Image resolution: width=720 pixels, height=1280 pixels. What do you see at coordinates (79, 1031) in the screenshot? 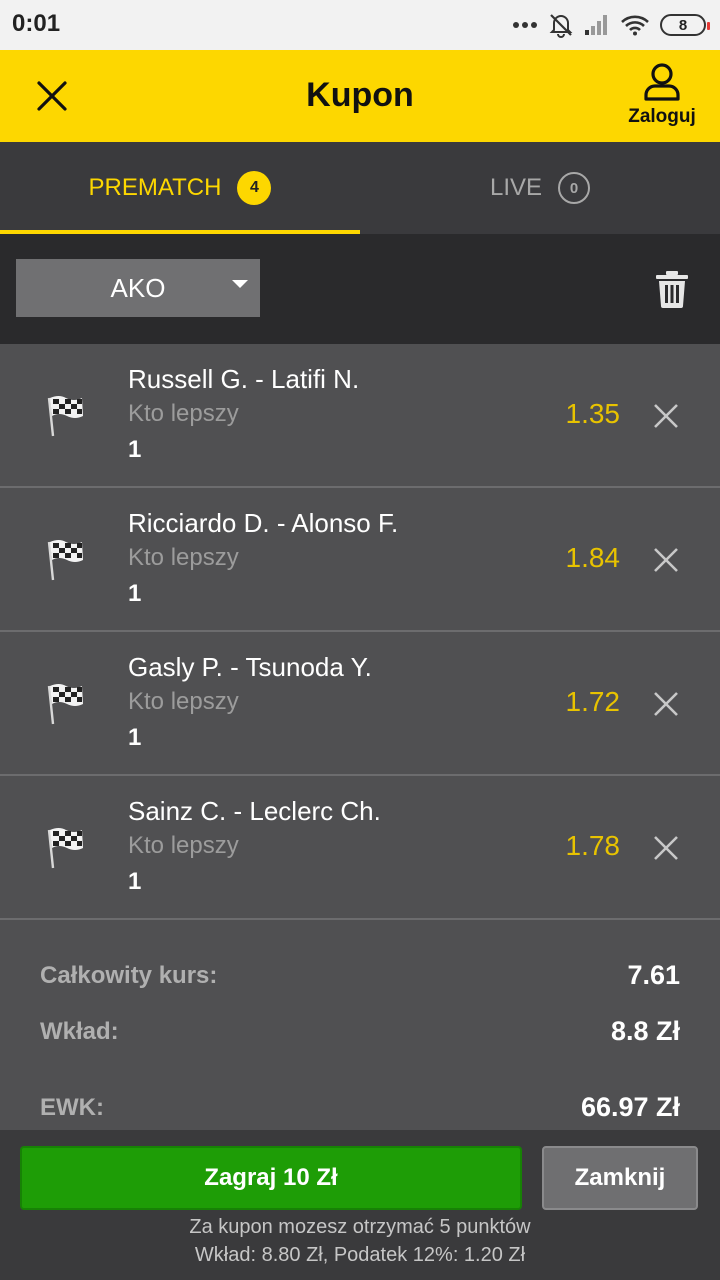
I see `stake-label: Wkład:` at bounding box center [79, 1031].